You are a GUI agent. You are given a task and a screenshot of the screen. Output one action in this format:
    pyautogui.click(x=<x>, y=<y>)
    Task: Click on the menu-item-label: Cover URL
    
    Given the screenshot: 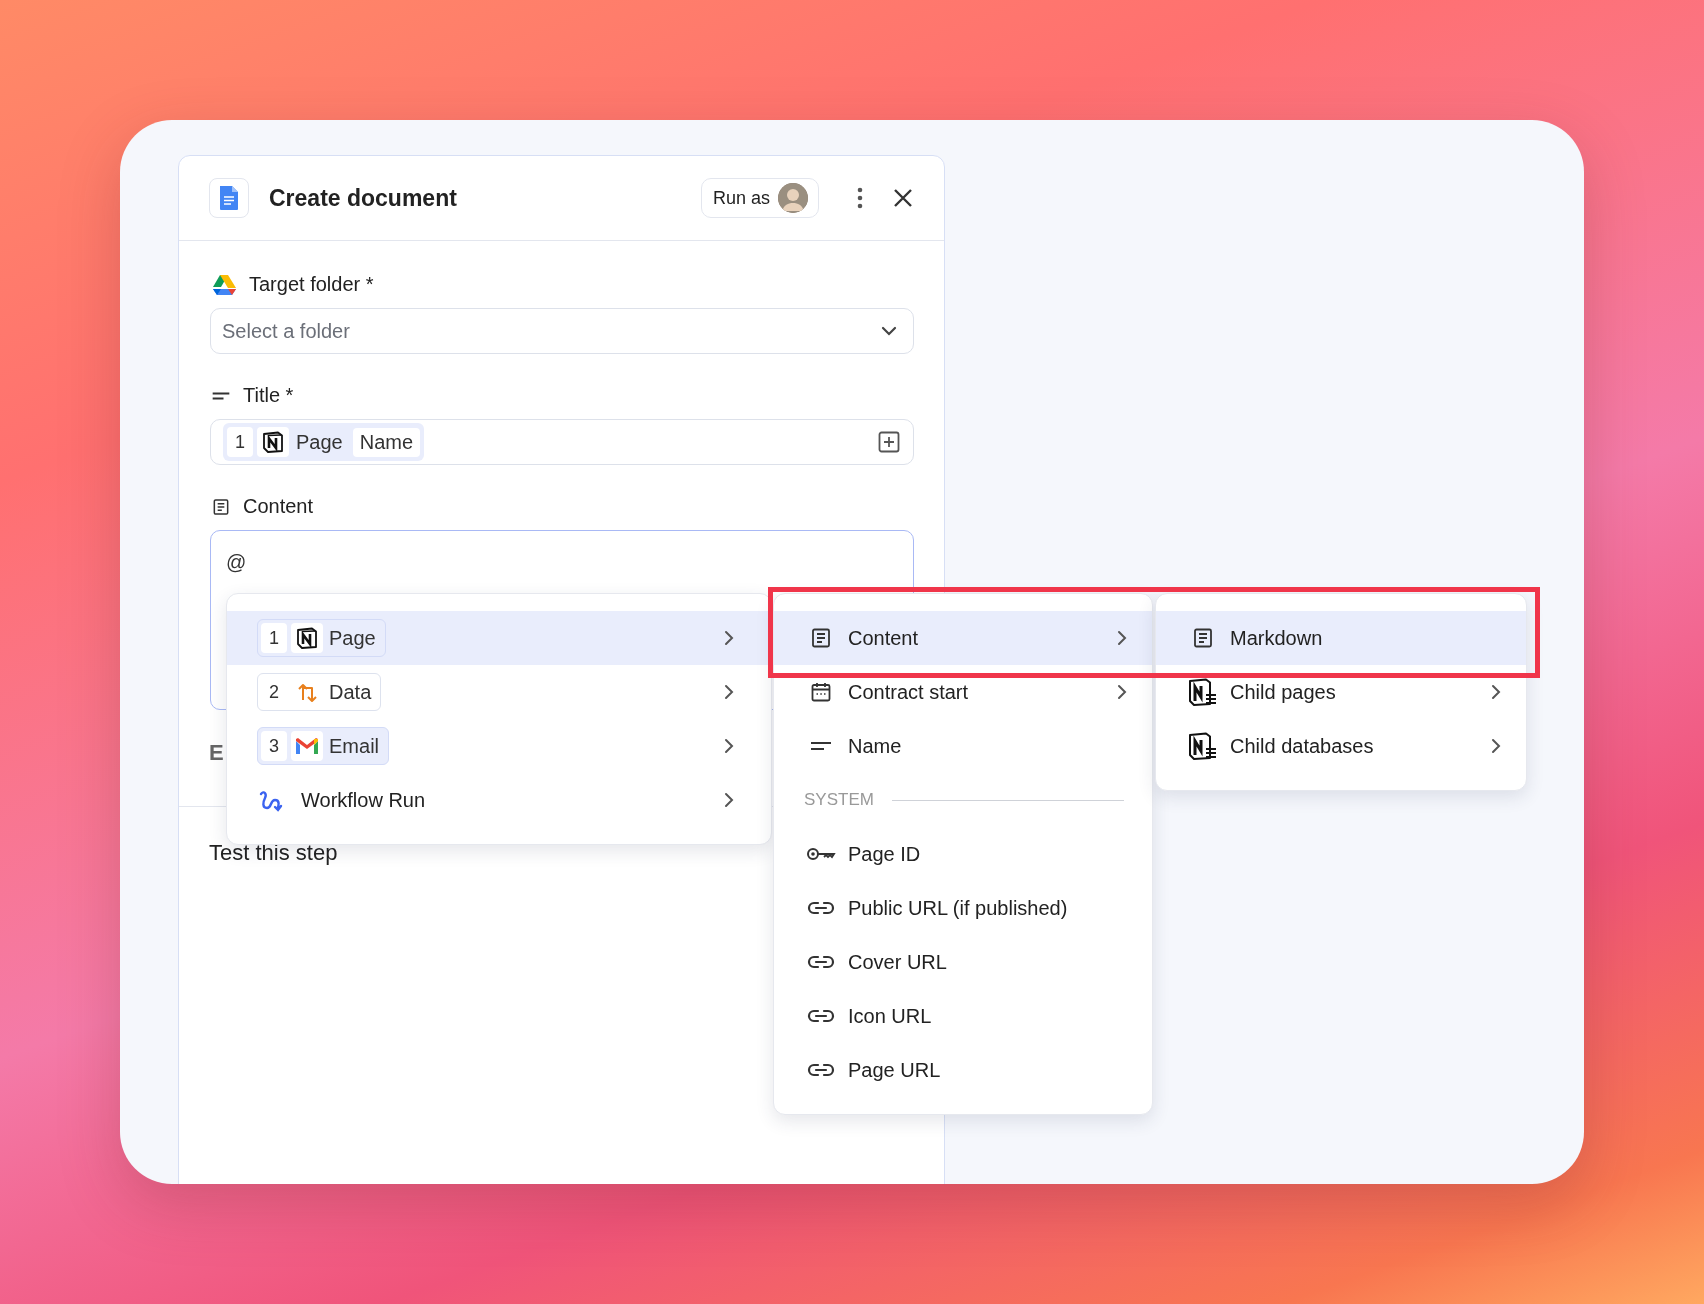 What is the action you would take?
    pyautogui.click(x=897, y=962)
    